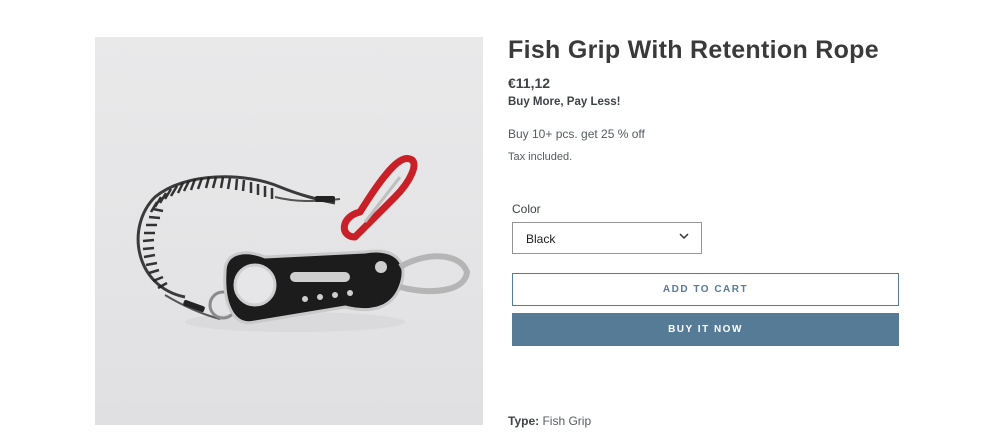 The height and width of the screenshot is (432, 1000). I want to click on add-to-cart-button: ADD TO CART, so click(705, 289).